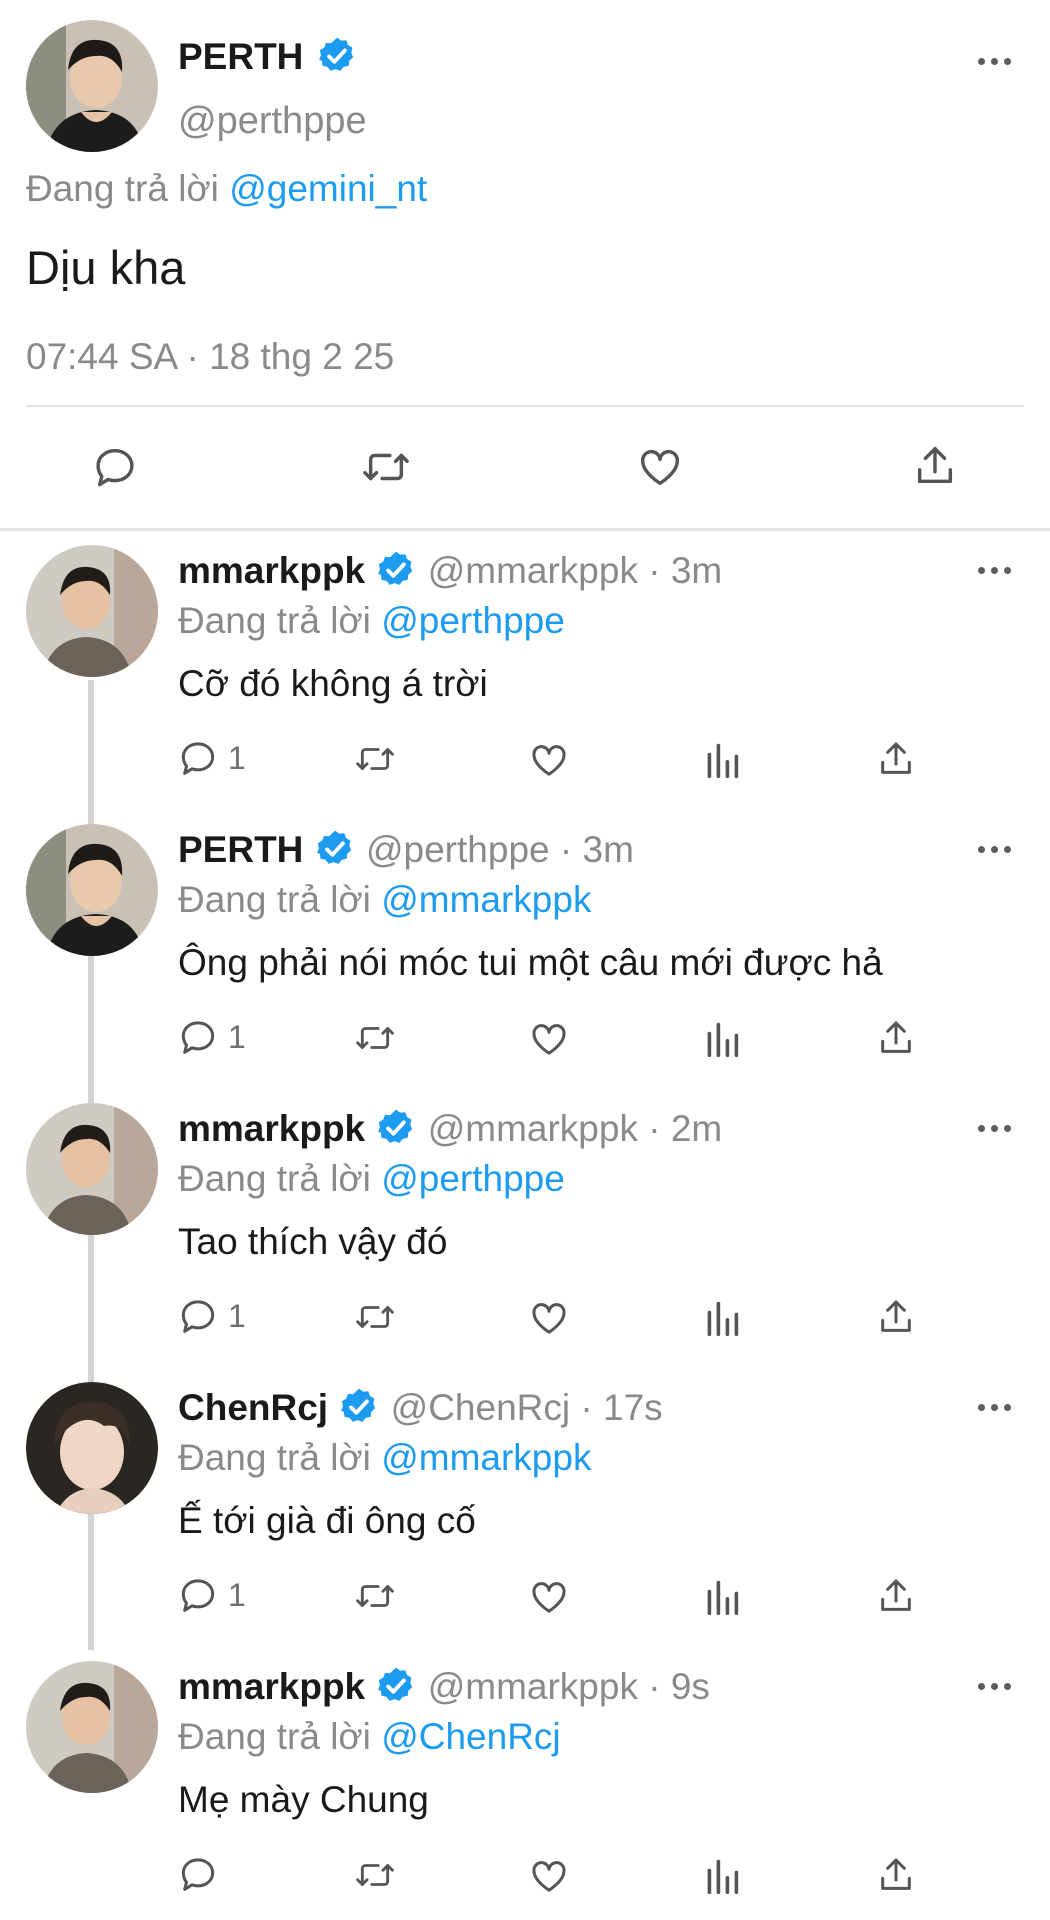 This screenshot has width=1050, height=1920. What do you see at coordinates (240, 56) in the screenshot?
I see `author-name: PERTH` at bounding box center [240, 56].